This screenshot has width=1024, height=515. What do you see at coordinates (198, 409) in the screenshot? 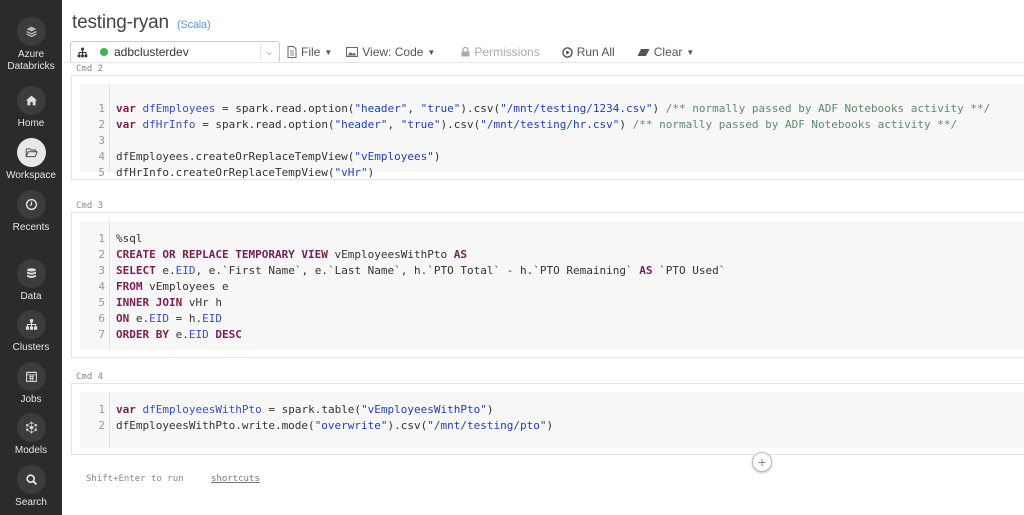
I see `code-token: dfEmployeesWithPto` at bounding box center [198, 409].